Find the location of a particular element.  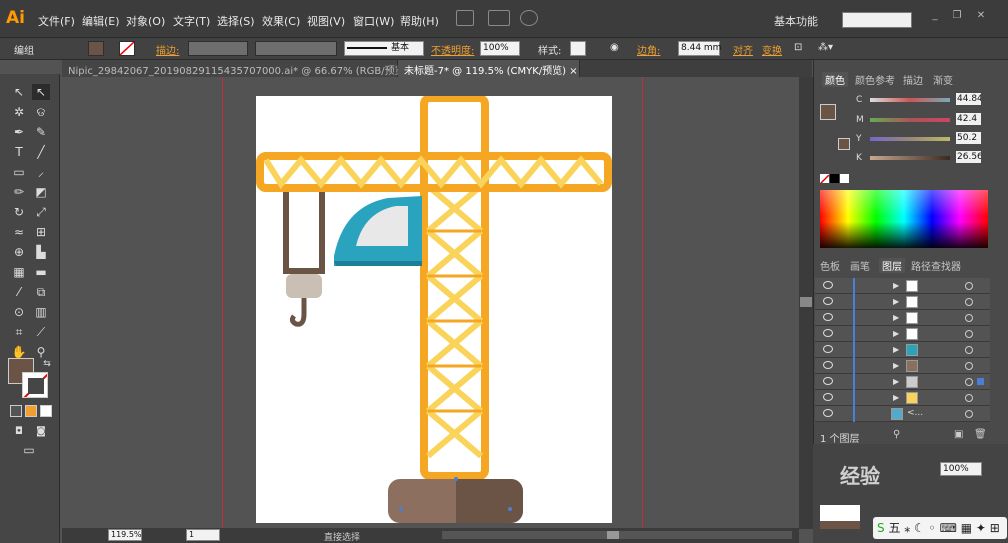

screen-mode-icon: ▭ is located at coordinates (29, 450).